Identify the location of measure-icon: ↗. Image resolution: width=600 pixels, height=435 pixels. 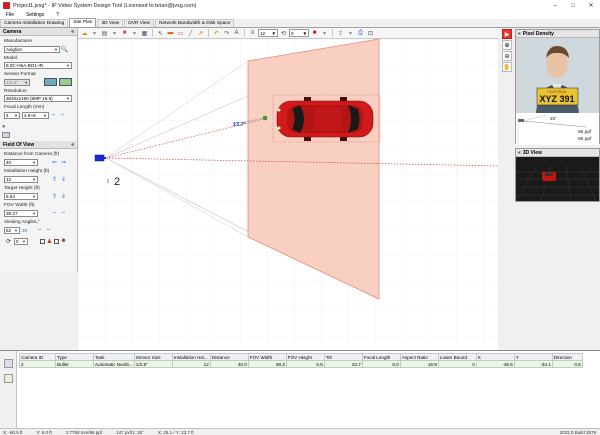
(200, 33).